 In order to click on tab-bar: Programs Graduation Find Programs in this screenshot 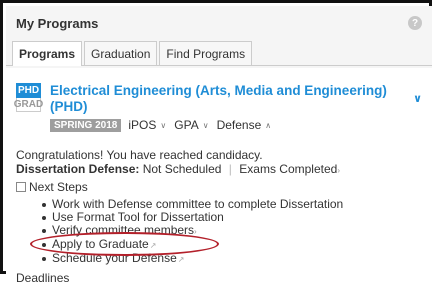, I will do `click(219, 53)`.